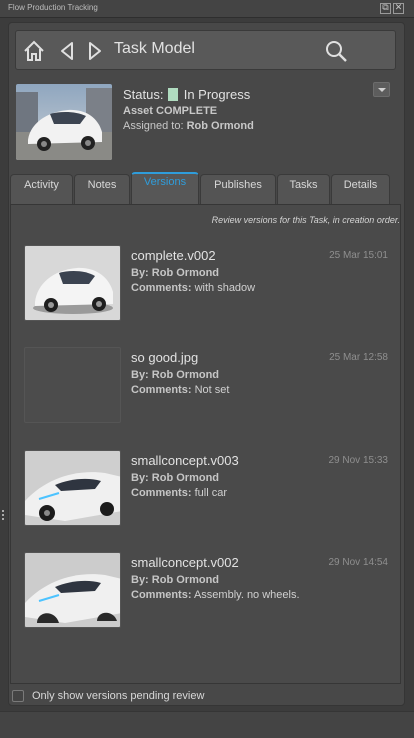 The width and height of the screenshot is (414, 738). Describe the element at coordinates (207, 9) in the screenshot. I see `window-titlebar: Flow Production Tracking ⧉ ✕` at that location.